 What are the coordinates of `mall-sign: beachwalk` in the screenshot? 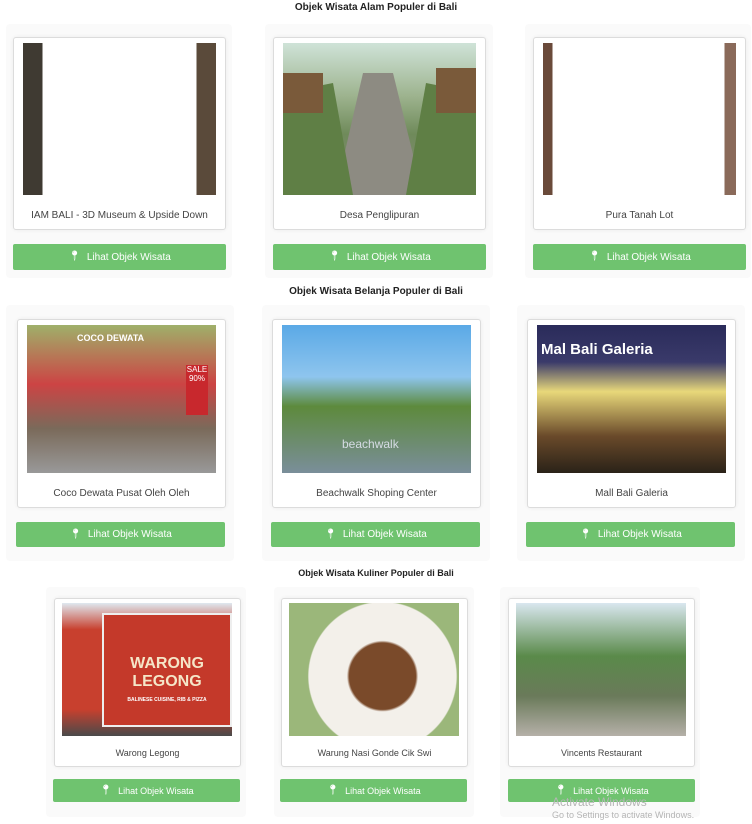 It's located at (370, 444).